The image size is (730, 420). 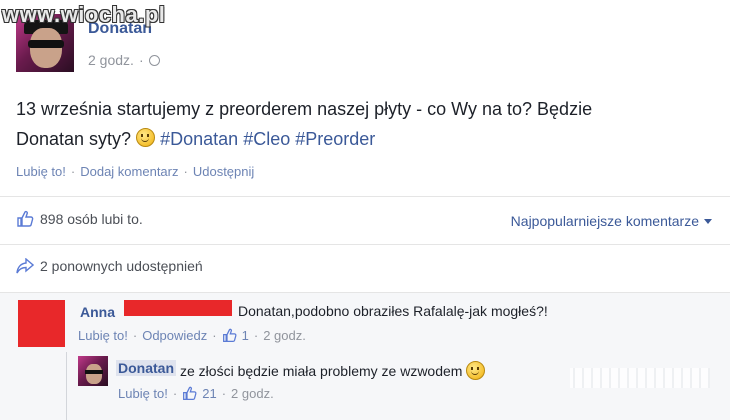 What do you see at coordinates (93, 371) in the screenshot?
I see `reply-avatar` at bounding box center [93, 371].